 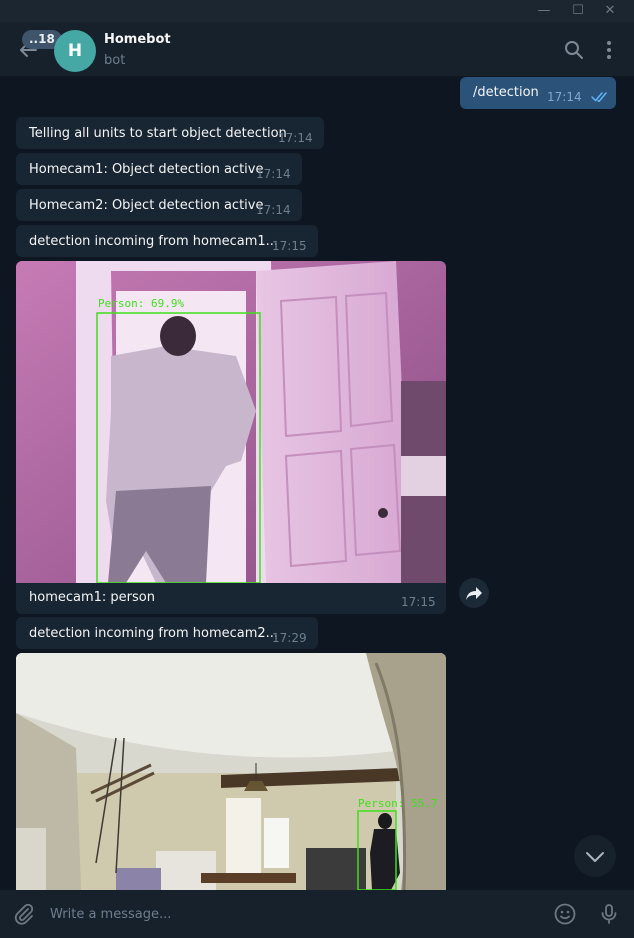 I want to click on chat-header: ..18 H Homebot bot, so click(x=317, y=49).